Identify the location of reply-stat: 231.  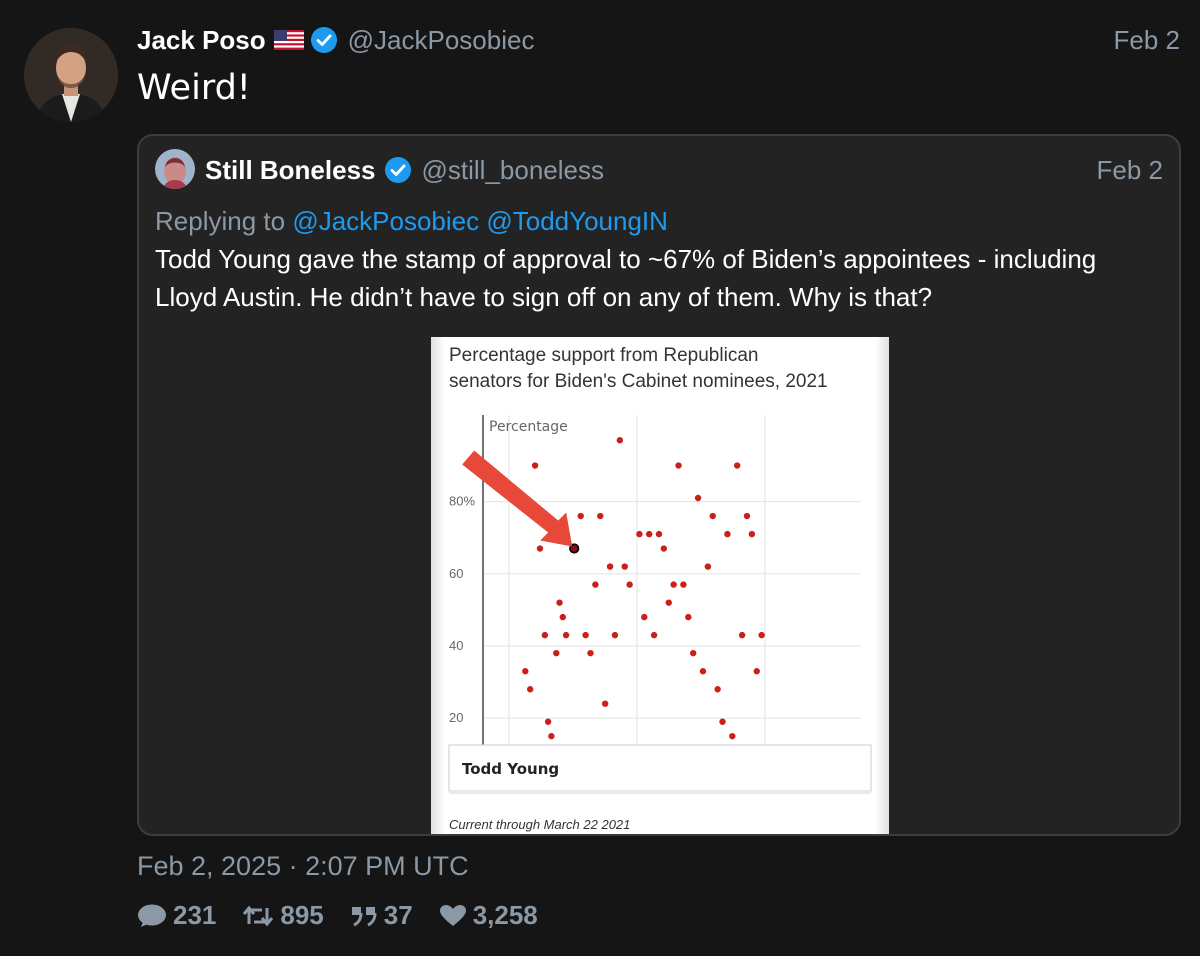
(176, 915).